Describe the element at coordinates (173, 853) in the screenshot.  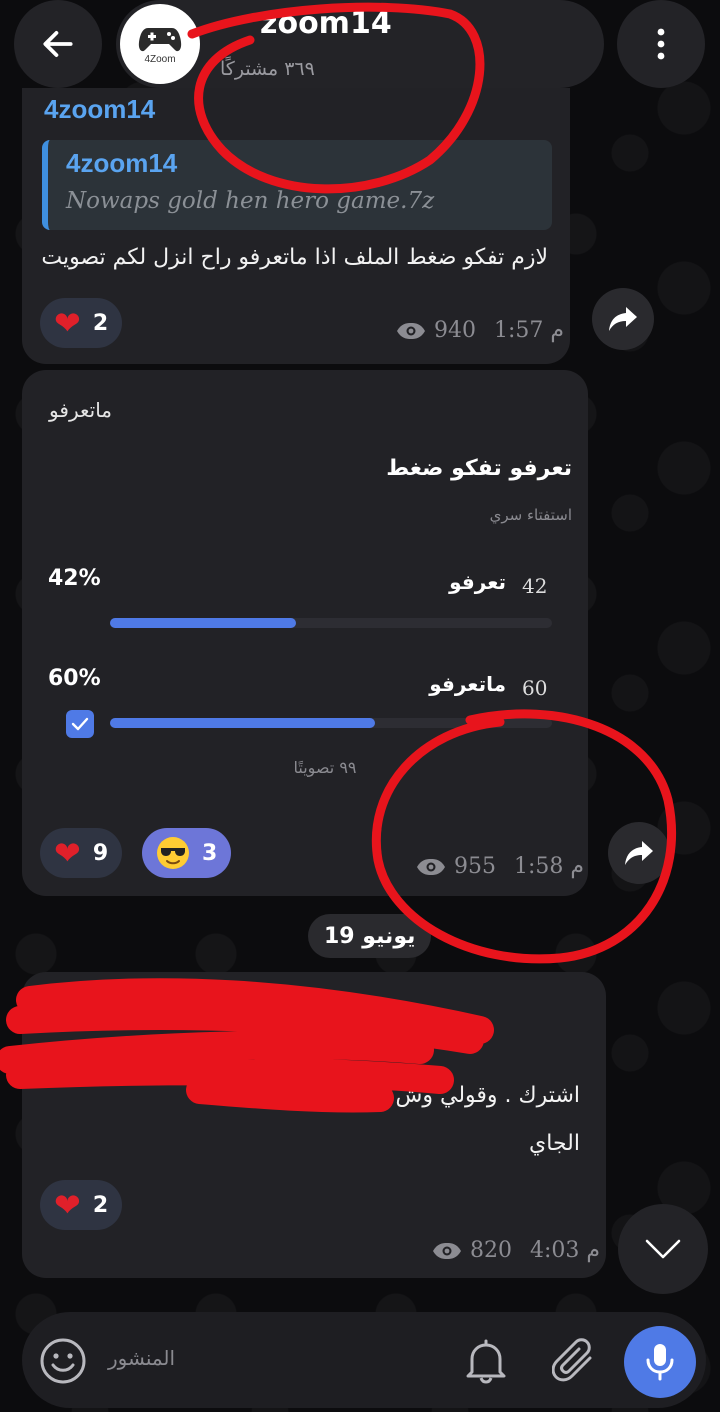
I see `sunglasses-emoji-icon` at that location.